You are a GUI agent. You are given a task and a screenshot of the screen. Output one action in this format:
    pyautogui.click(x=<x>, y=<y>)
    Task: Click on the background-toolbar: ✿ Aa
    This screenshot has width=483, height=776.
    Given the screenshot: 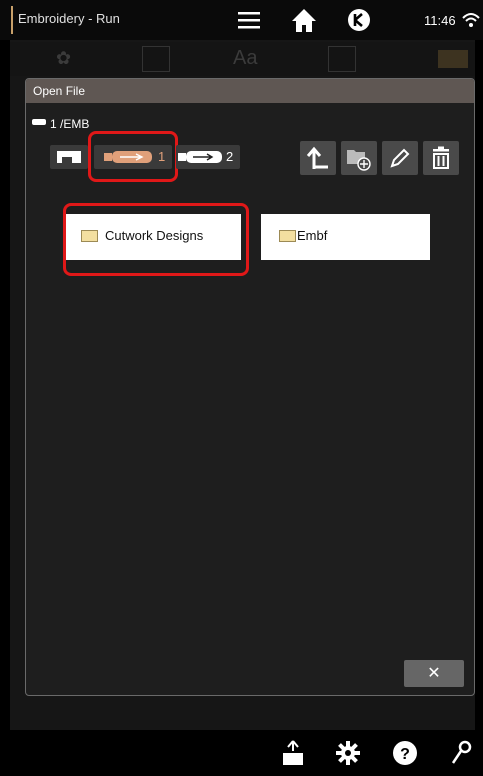 What is the action you would take?
    pyautogui.click(x=242, y=59)
    